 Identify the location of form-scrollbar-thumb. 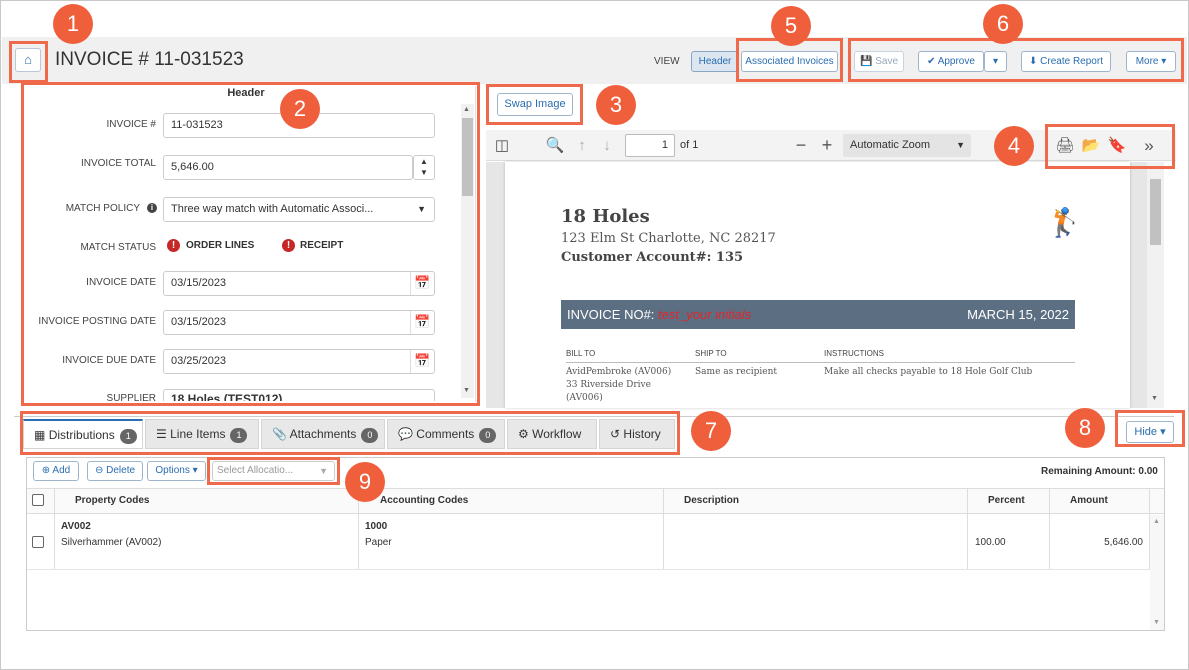
(467, 157).